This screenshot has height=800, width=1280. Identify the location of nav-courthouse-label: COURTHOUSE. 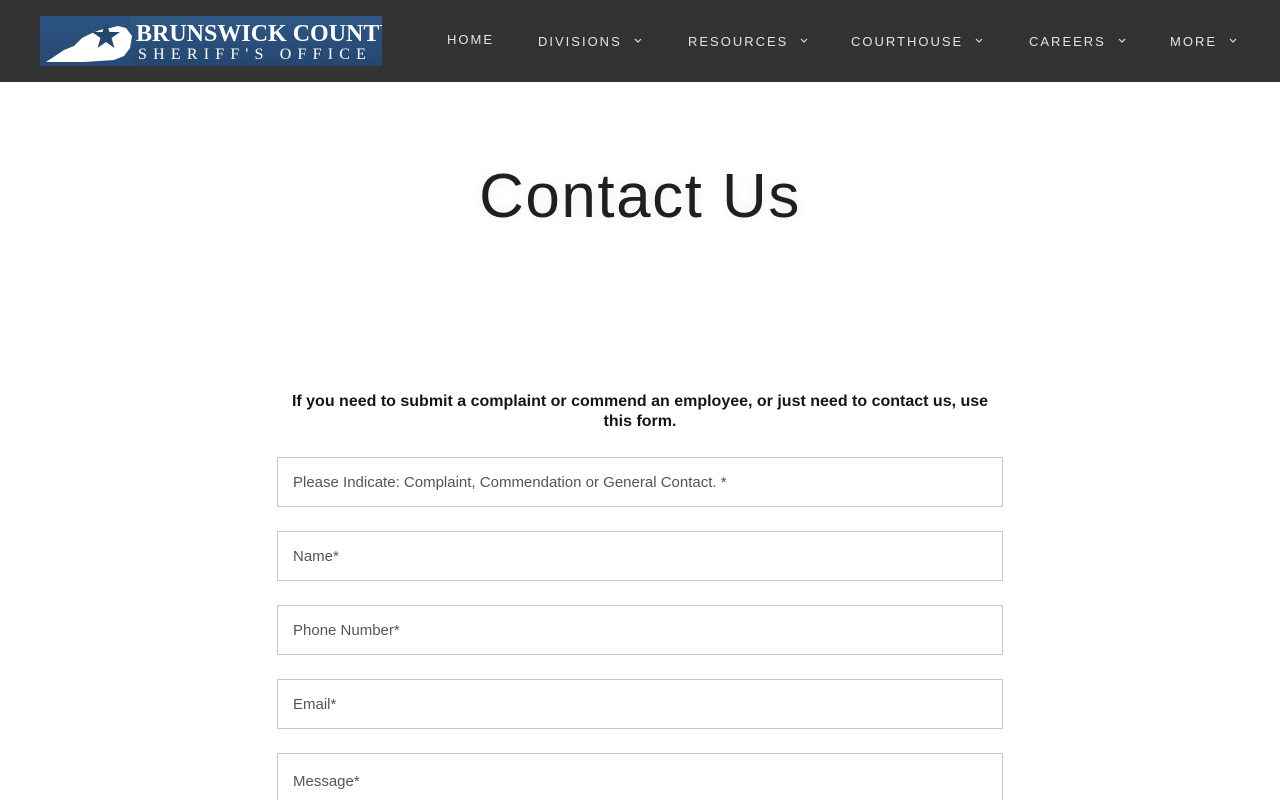
(907, 41).